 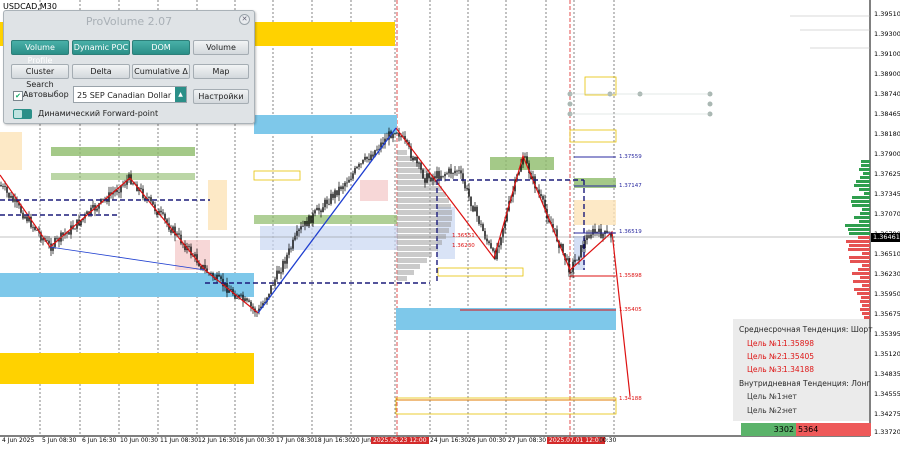 I want to click on panel-title: ProVolume 2.07, so click(x=129, y=21).